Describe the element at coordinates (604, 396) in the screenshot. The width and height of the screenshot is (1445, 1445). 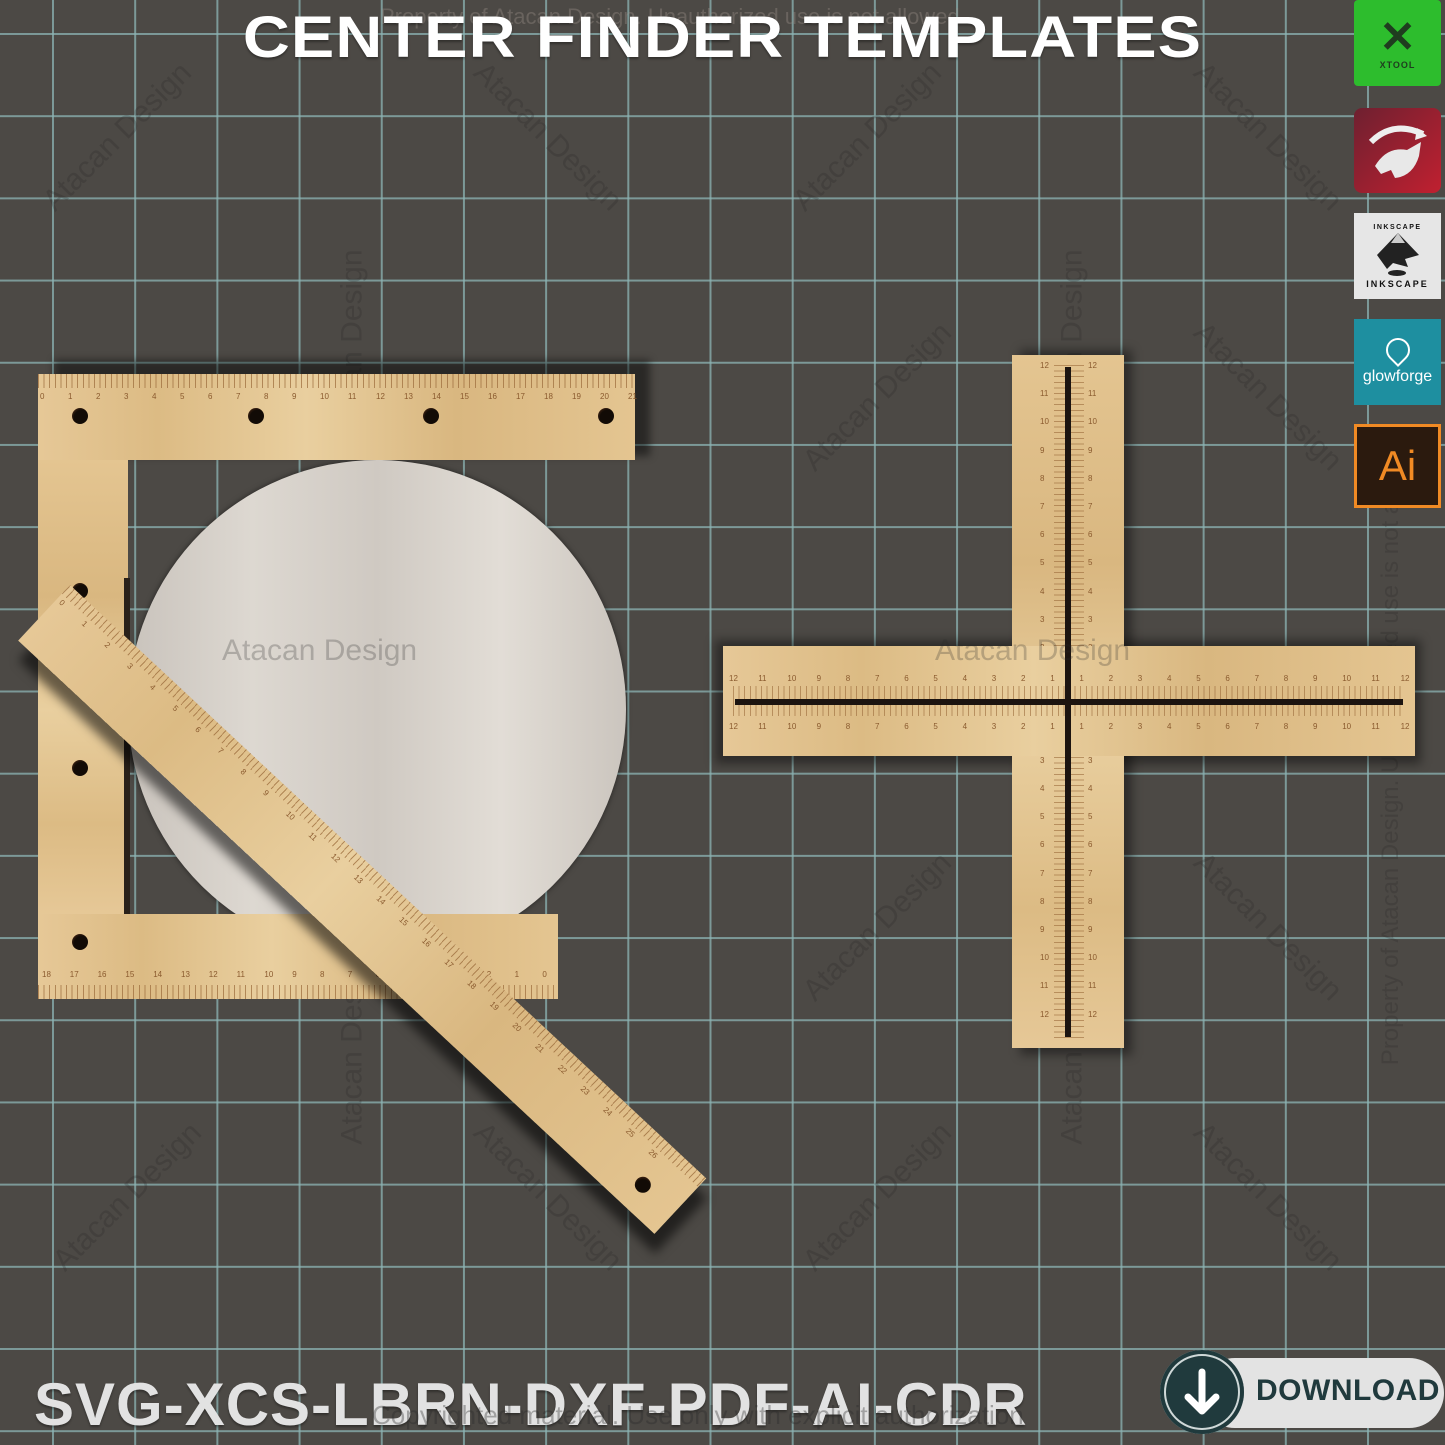
I see `ruler-label: 20` at that location.